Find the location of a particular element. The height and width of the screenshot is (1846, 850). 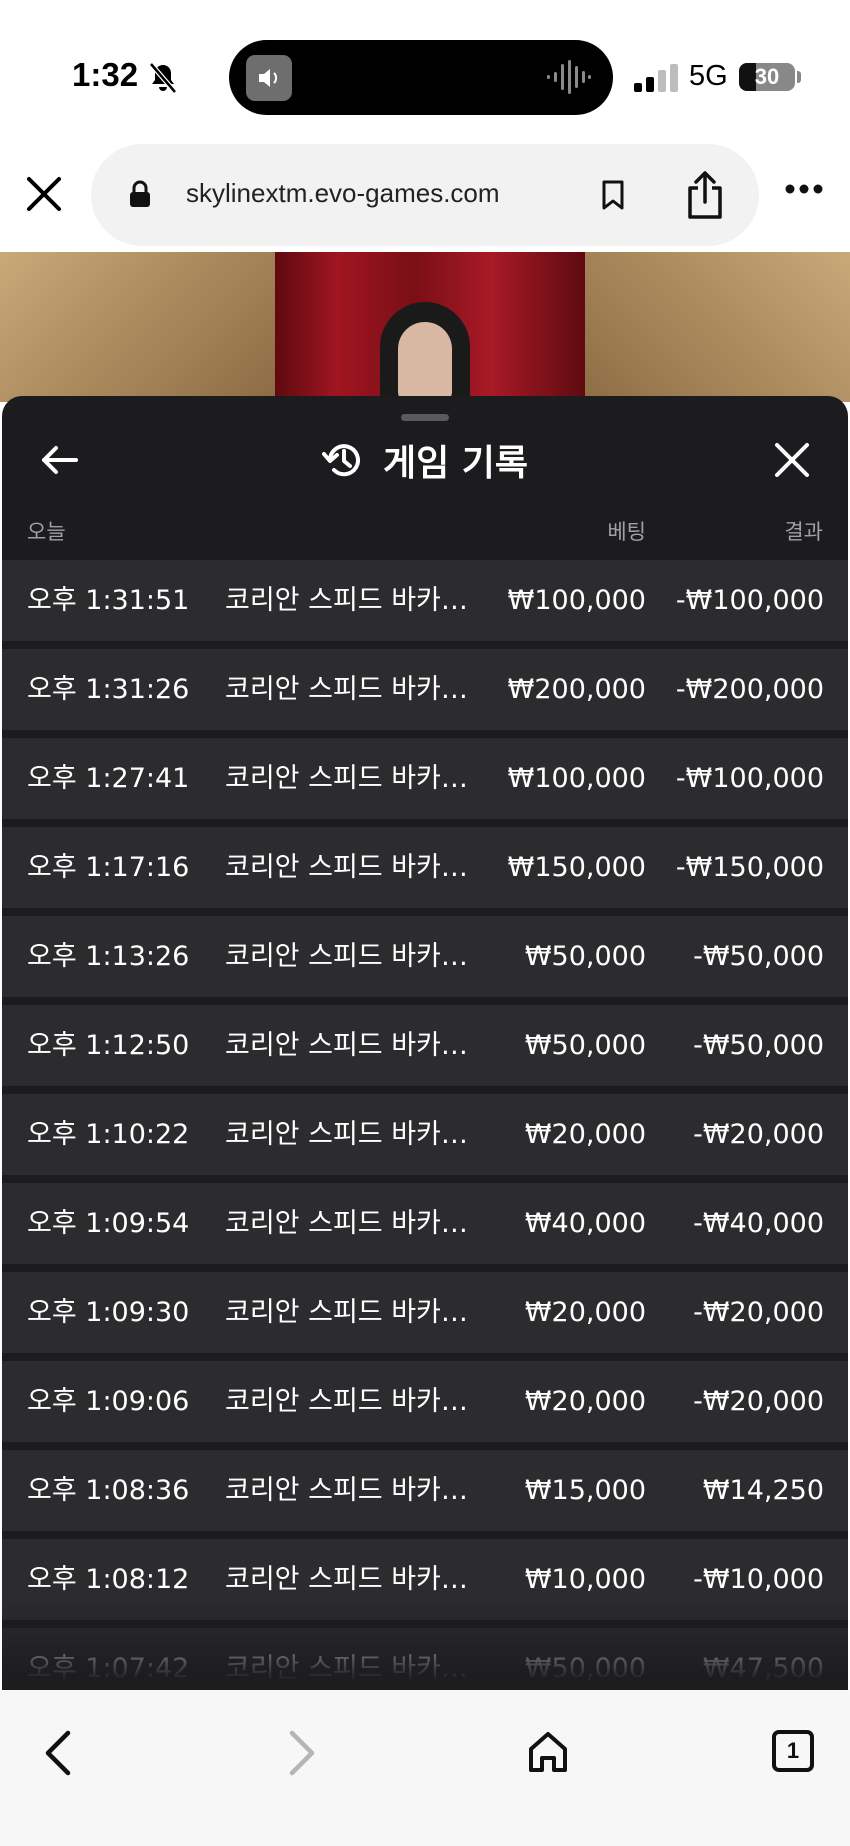

history-row: 오후 1:07:42 코리안 스피드 바카라 B ₩50,000 ₩47,500 is located at coordinates (425, 1659).